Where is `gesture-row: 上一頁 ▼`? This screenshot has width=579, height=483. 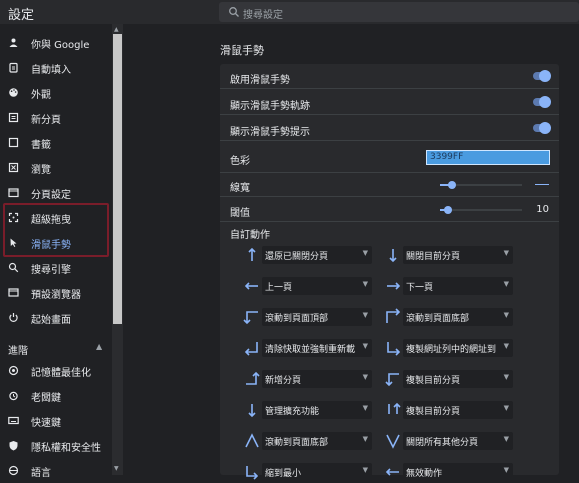 gesture-row: 上一頁 ▼ is located at coordinates (308, 286).